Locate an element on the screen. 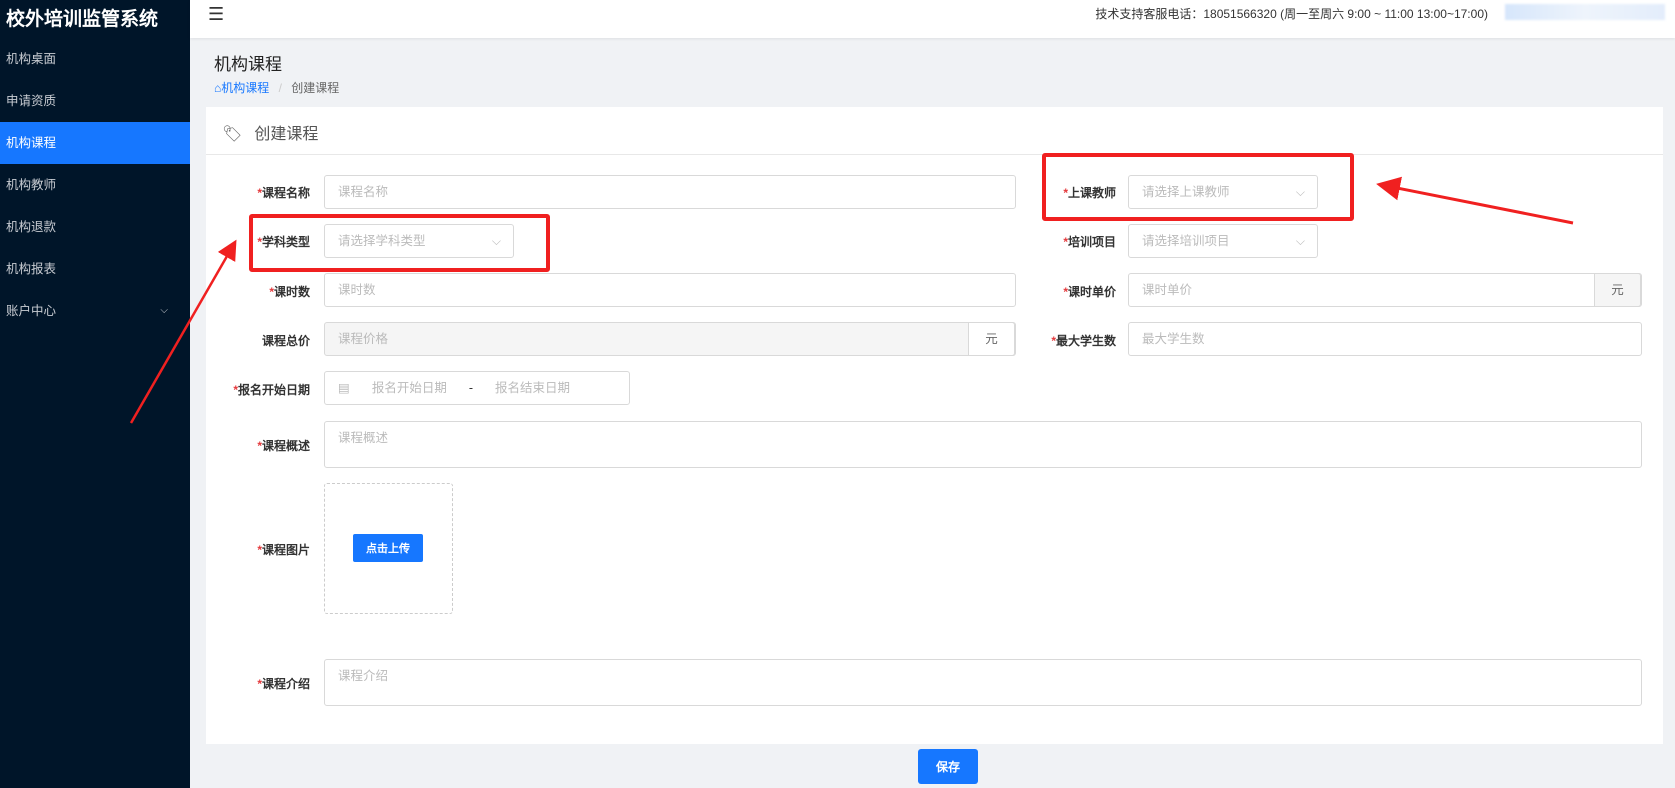 This screenshot has width=1675, height=788. app-logo: 校外培训监管系统 is located at coordinates (82, 19).